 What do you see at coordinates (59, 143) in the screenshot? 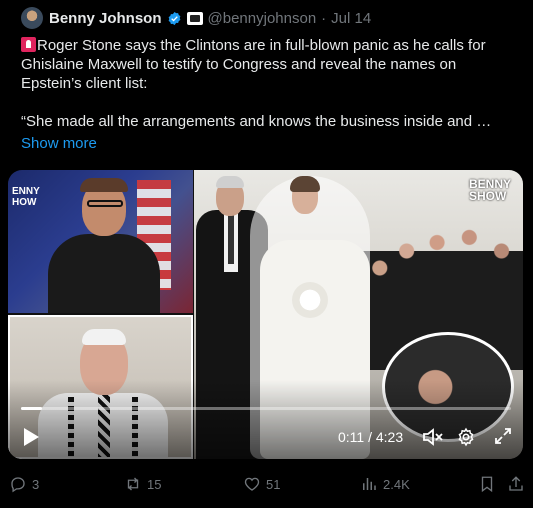
I see `show-more-link: Show more` at bounding box center [59, 143].